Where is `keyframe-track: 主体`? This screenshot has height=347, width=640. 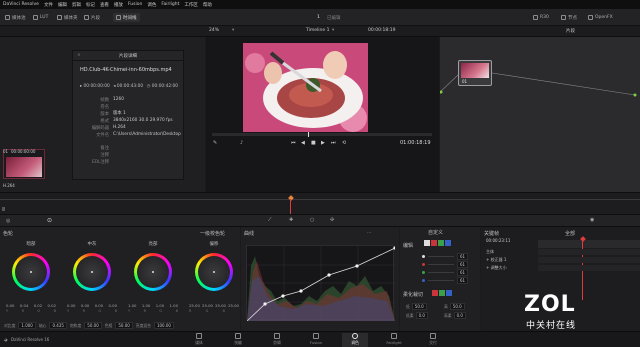 keyframe-track: 主体 is located at coordinates (490, 252).